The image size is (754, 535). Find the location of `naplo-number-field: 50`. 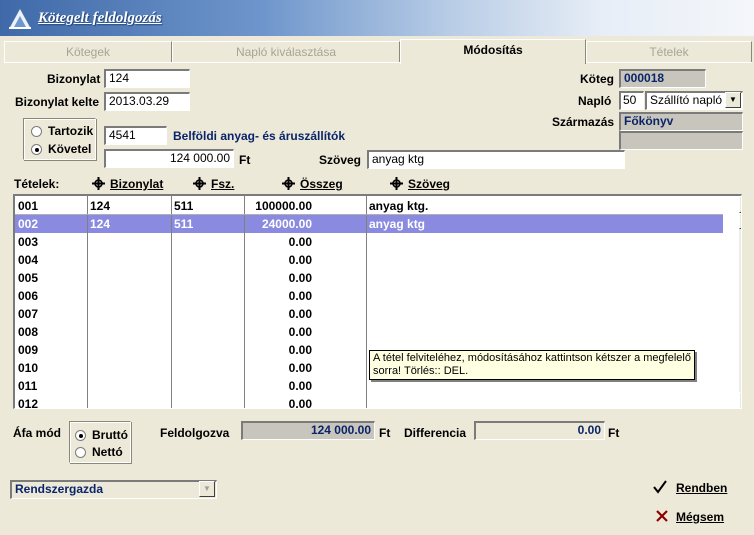

naplo-number-field: 50 is located at coordinates (631, 100).